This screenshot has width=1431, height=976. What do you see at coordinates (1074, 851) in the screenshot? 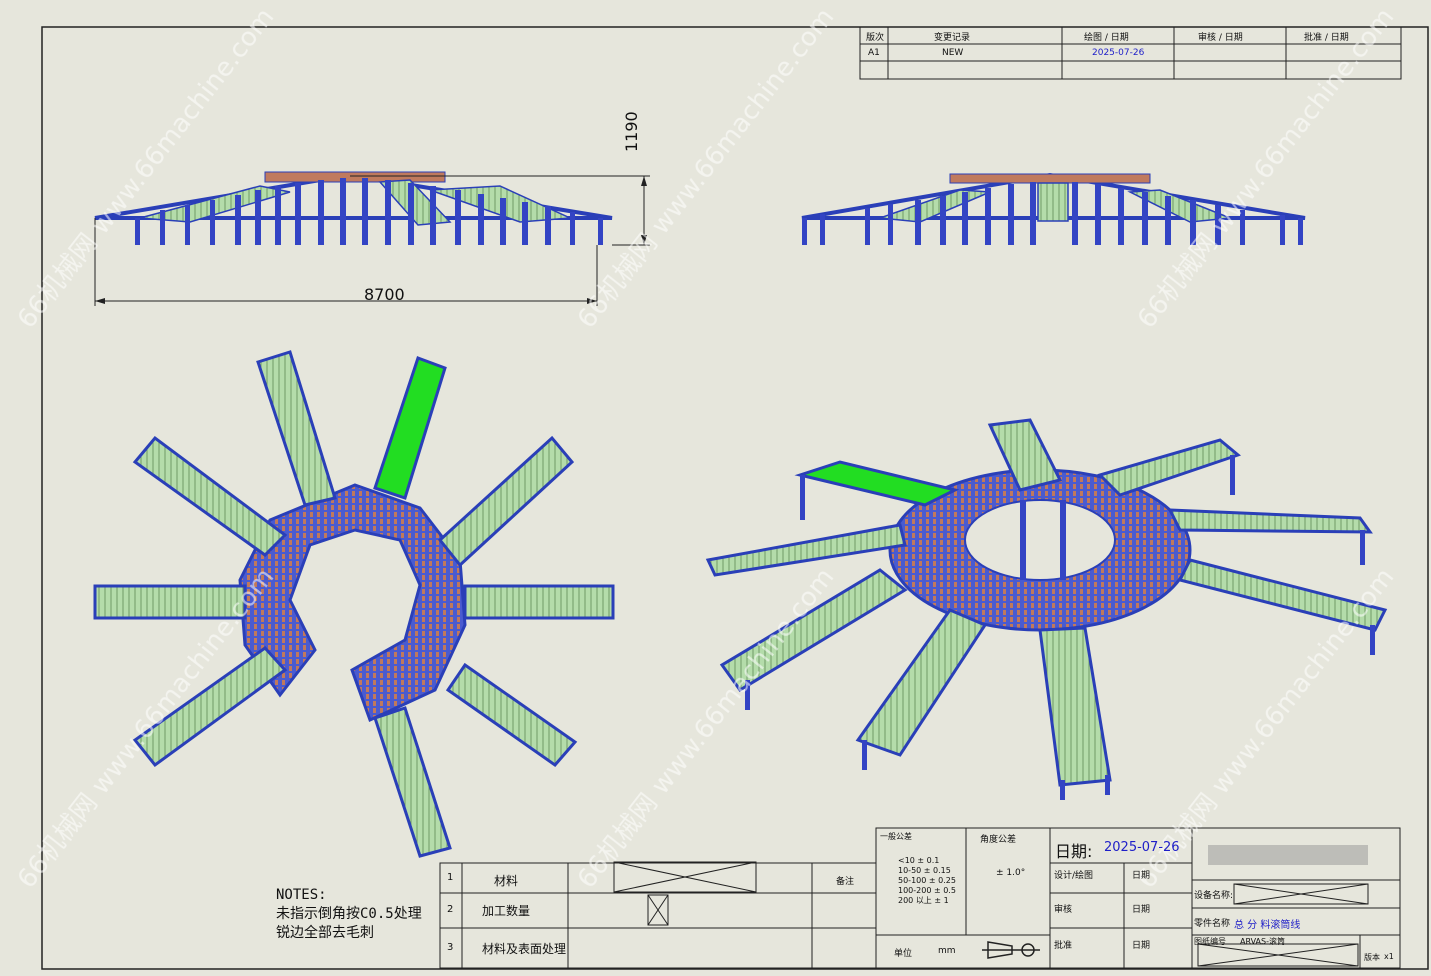
I see `title-date-label: 日期:` at bounding box center [1074, 851].